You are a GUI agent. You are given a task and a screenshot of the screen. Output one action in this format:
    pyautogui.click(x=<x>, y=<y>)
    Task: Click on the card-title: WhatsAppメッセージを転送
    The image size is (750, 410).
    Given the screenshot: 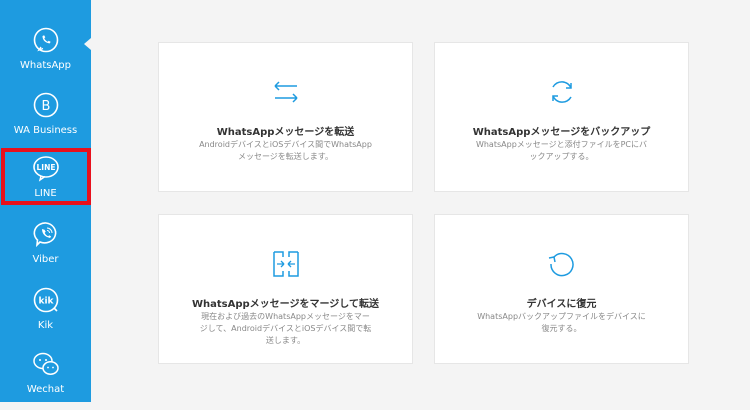 What is the action you would take?
    pyautogui.click(x=285, y=132)
    